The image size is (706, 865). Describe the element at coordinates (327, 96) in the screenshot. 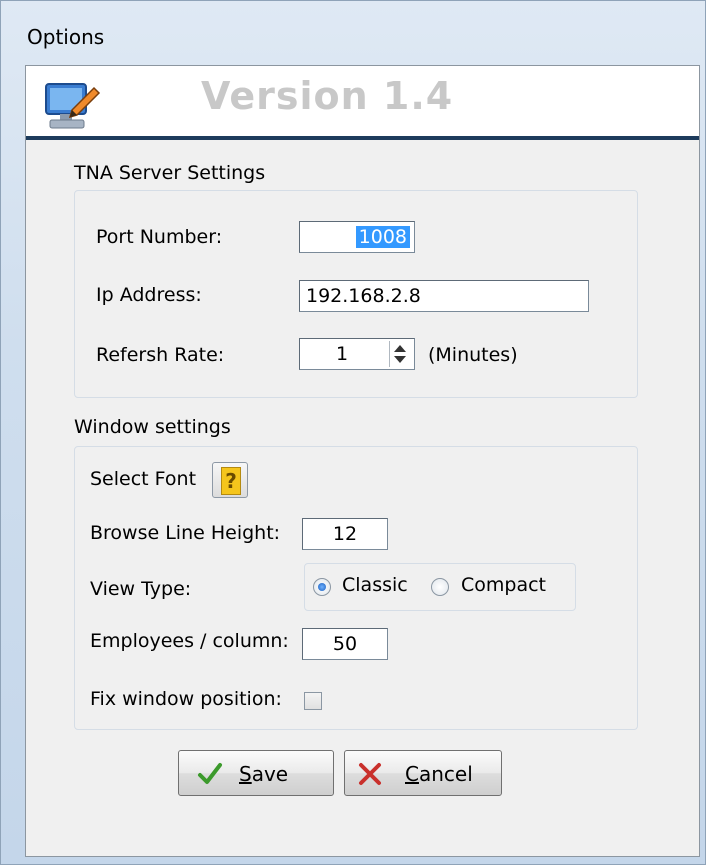

I see `version-text: Version 1.4` at that location.